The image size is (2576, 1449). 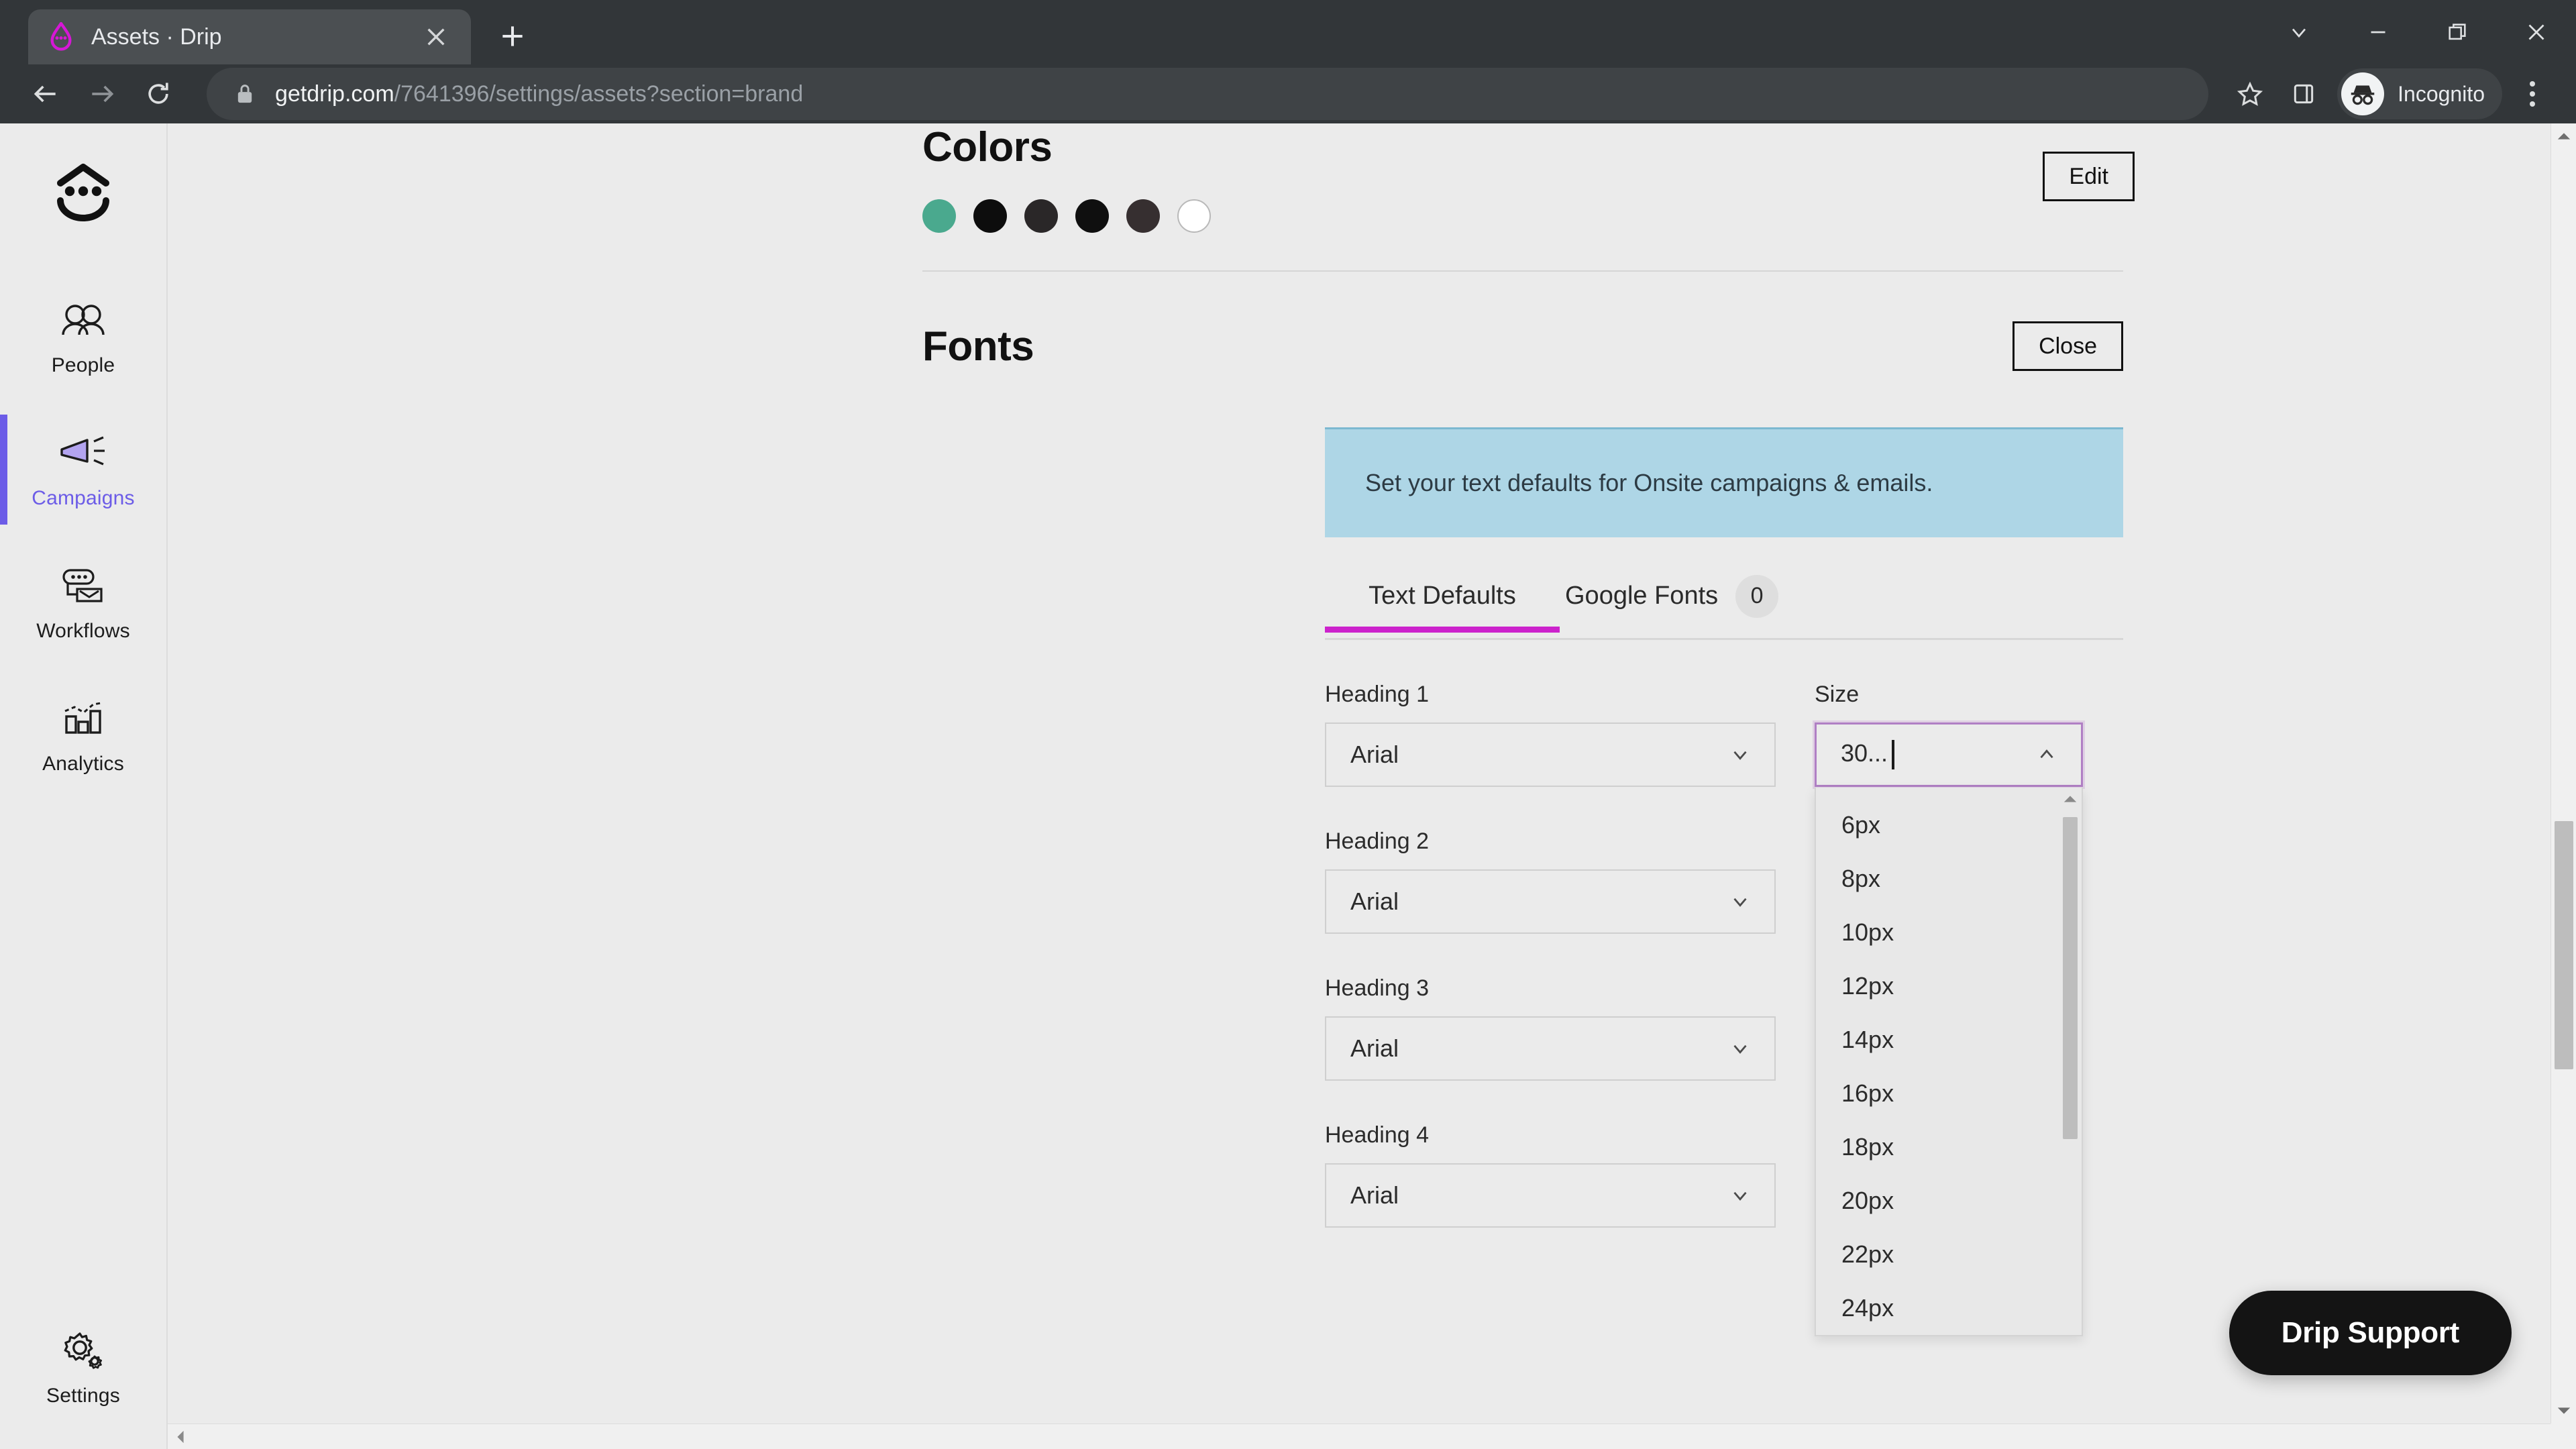 I want to click on google-fonts-count-badge: 0, so click(x=1757, y=596).